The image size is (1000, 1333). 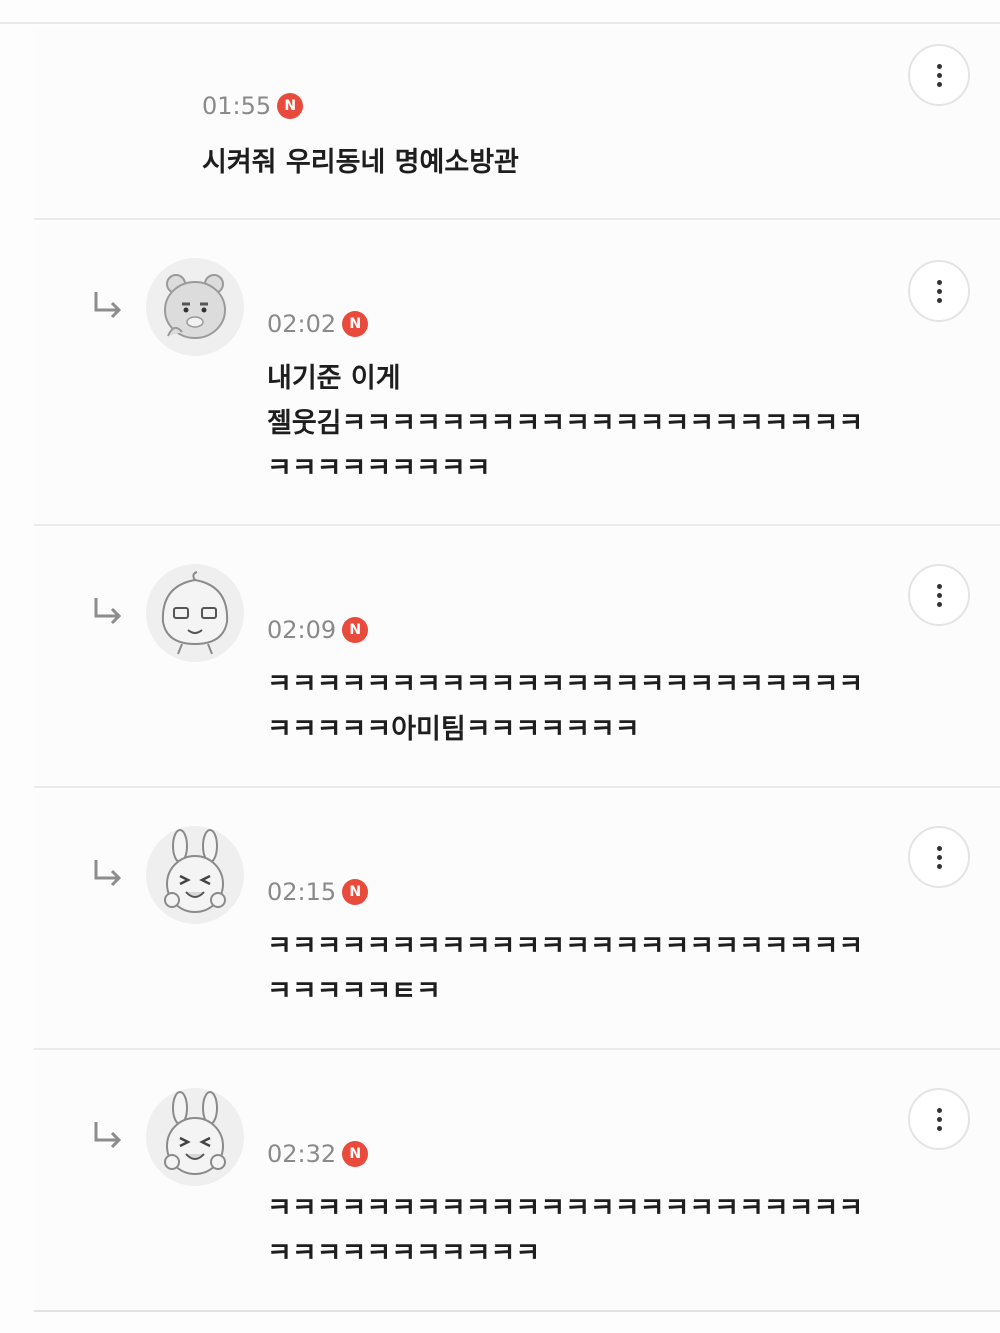 I want to click on comment-meta: 01:55 N, so click(x=253, y=106).